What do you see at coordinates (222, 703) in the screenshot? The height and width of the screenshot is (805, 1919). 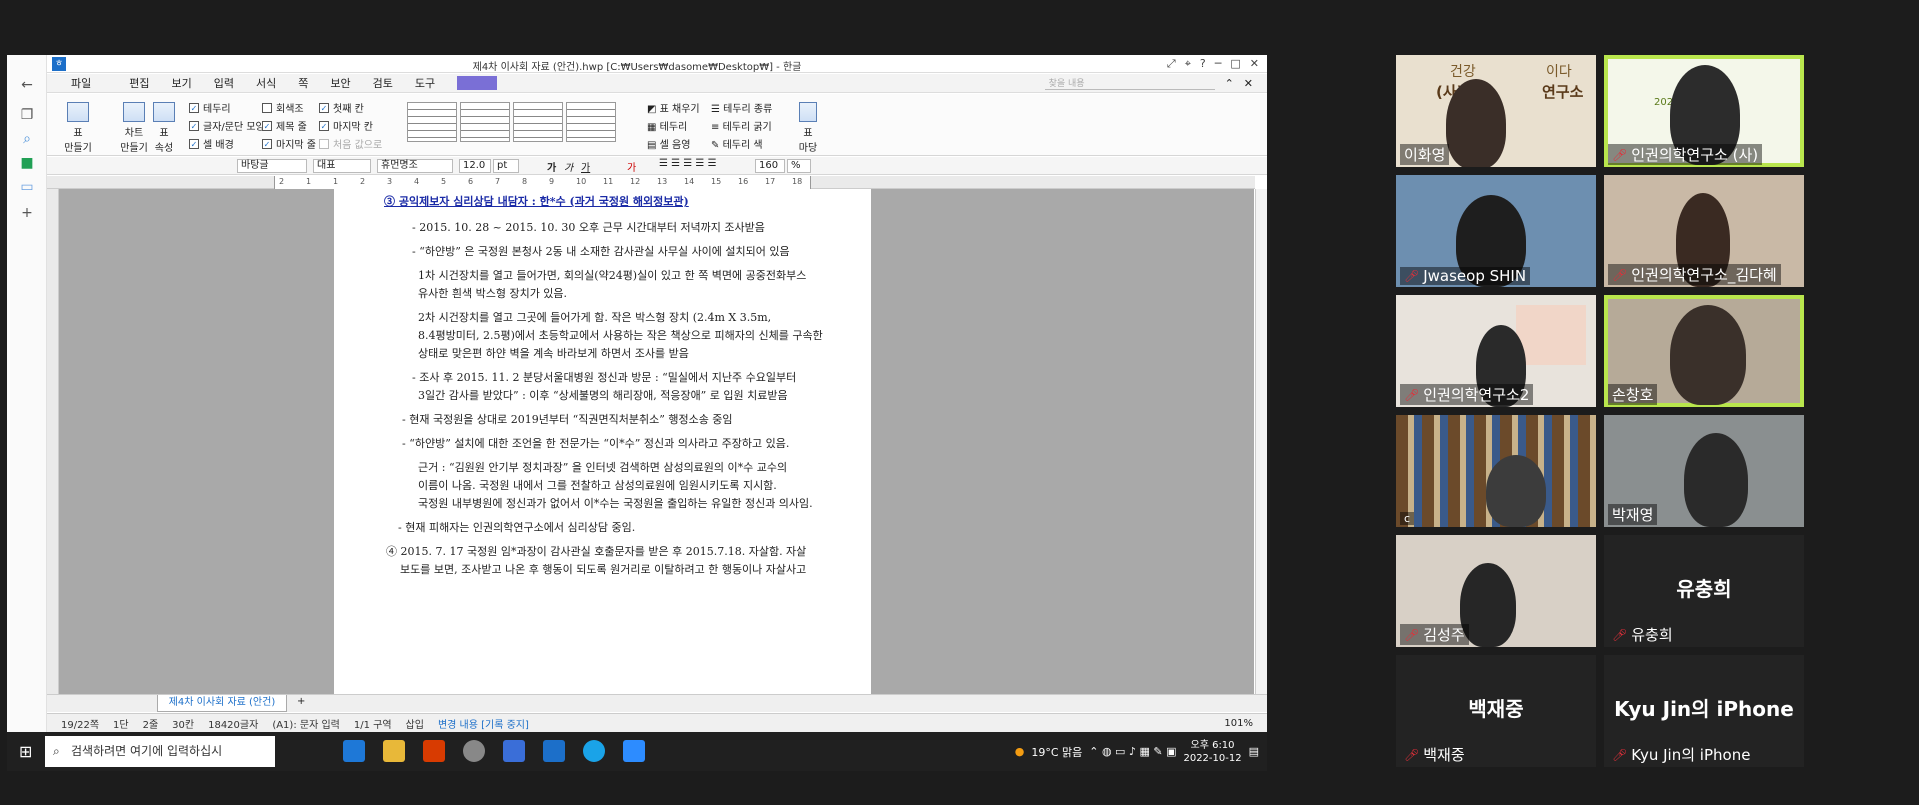 I see `document-tab: 제4차 이사회 자료 (안건)` at bounding box center [222, 703].